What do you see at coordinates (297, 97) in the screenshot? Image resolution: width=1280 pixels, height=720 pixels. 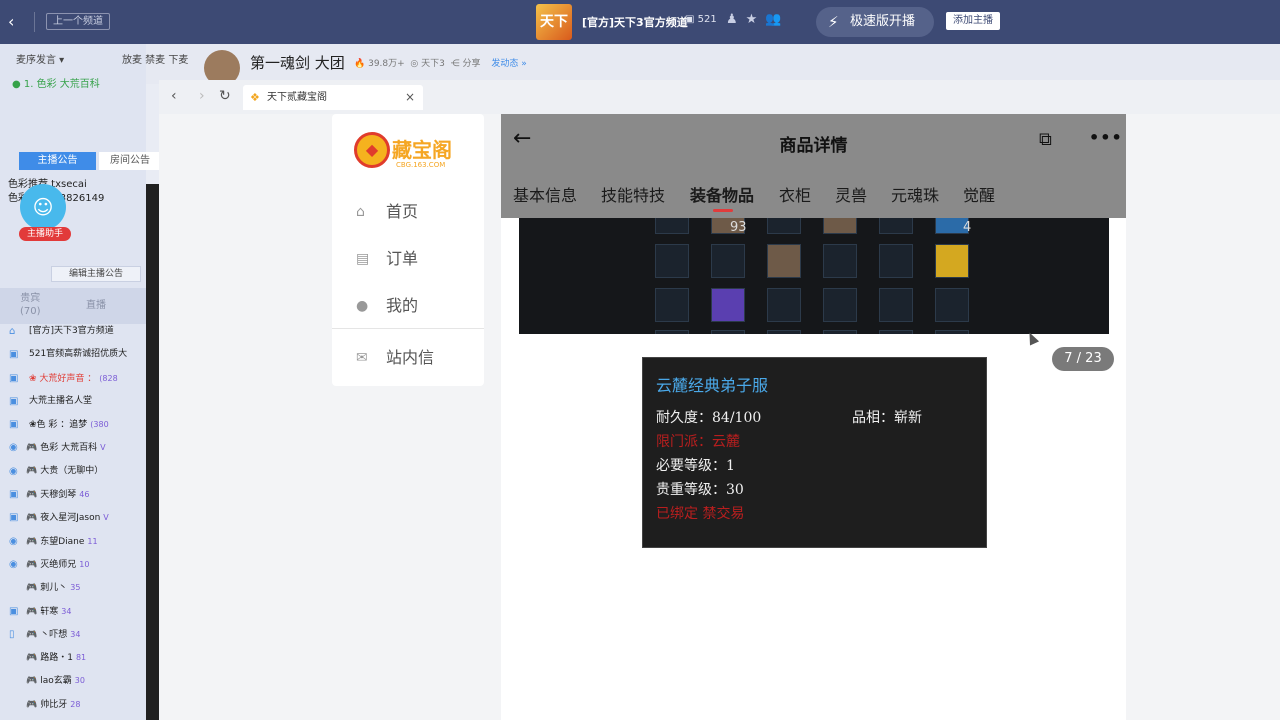 I see `browser-tab-title: 天下贰藏宝阁` at bounding box center [297, 97].